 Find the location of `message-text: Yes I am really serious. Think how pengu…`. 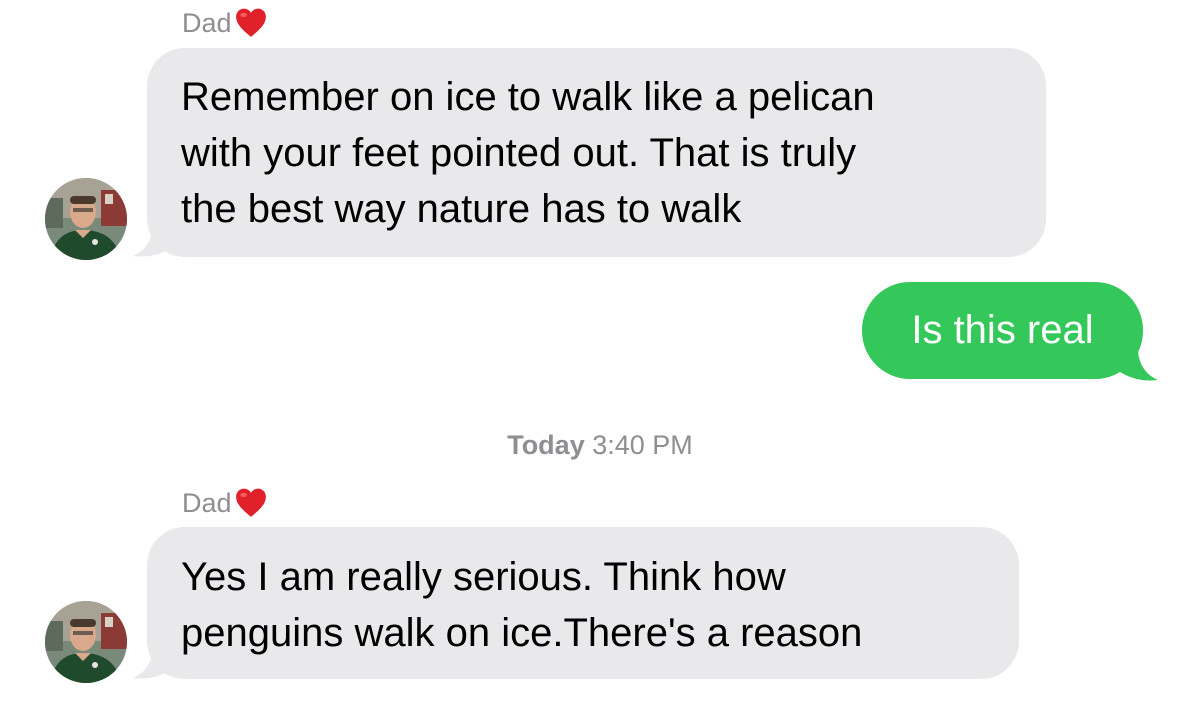

message-text: Yes I am really serious. Think how pengu… is located at coordinates (522, 605).